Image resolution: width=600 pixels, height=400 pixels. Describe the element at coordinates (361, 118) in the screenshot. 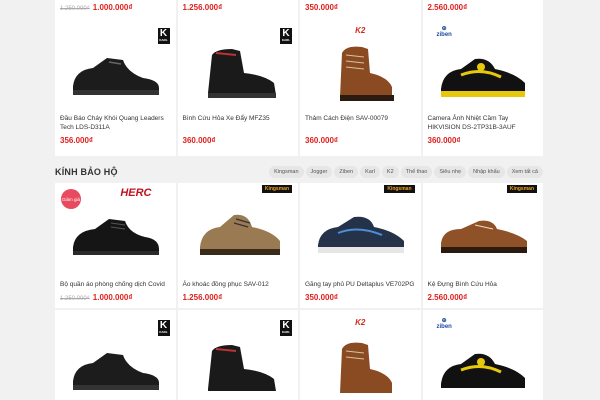

I see `product-name: Thảm Cách Điện SAV-00079` at that location.